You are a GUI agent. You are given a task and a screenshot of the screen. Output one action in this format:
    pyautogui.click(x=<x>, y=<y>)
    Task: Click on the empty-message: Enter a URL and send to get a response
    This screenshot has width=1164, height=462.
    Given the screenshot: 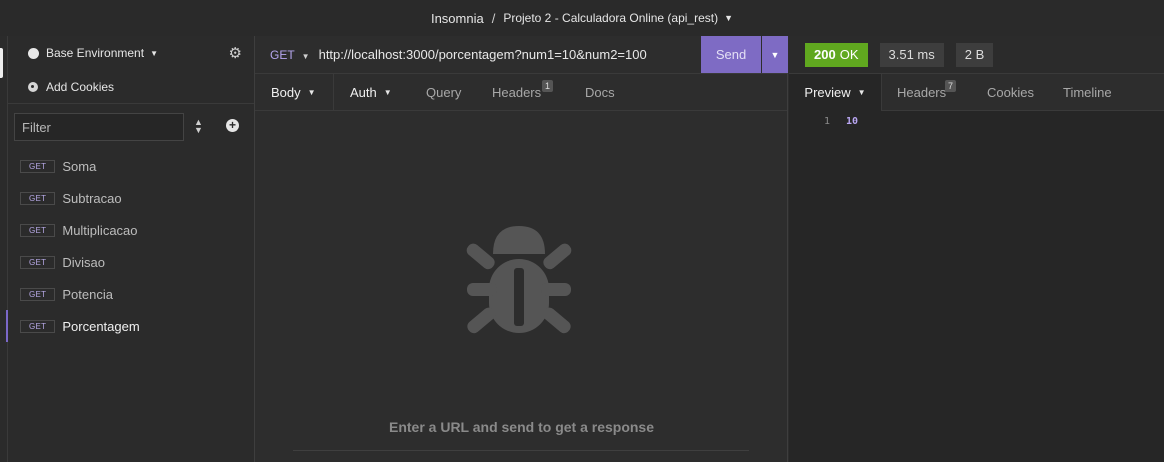 What is the action you would take?
    pyautogui.click(x=521, y=427)
    